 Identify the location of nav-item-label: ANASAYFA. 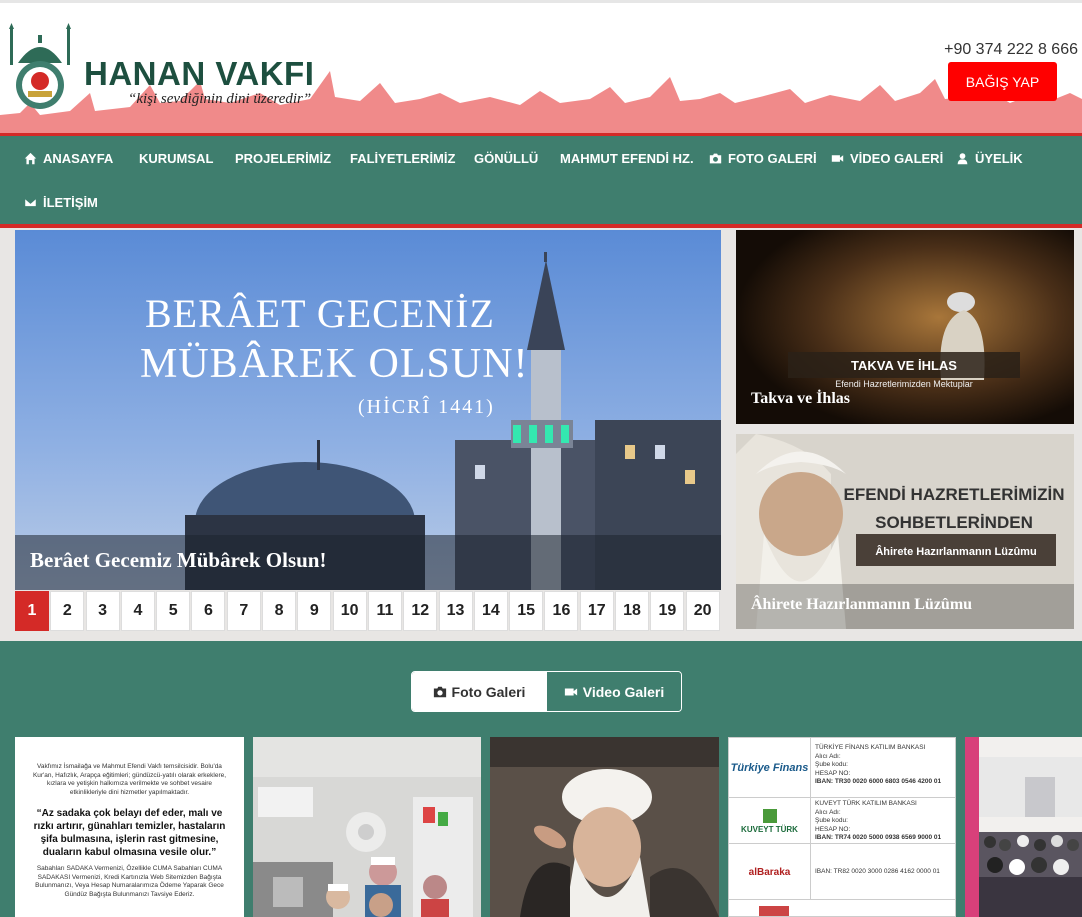
(78, 158).